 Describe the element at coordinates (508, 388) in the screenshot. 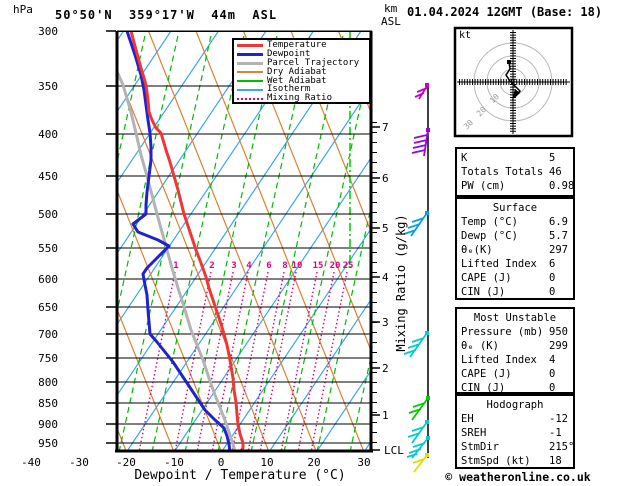

I see `stat-row-mu-cin: CIN (J) 0` at that location.